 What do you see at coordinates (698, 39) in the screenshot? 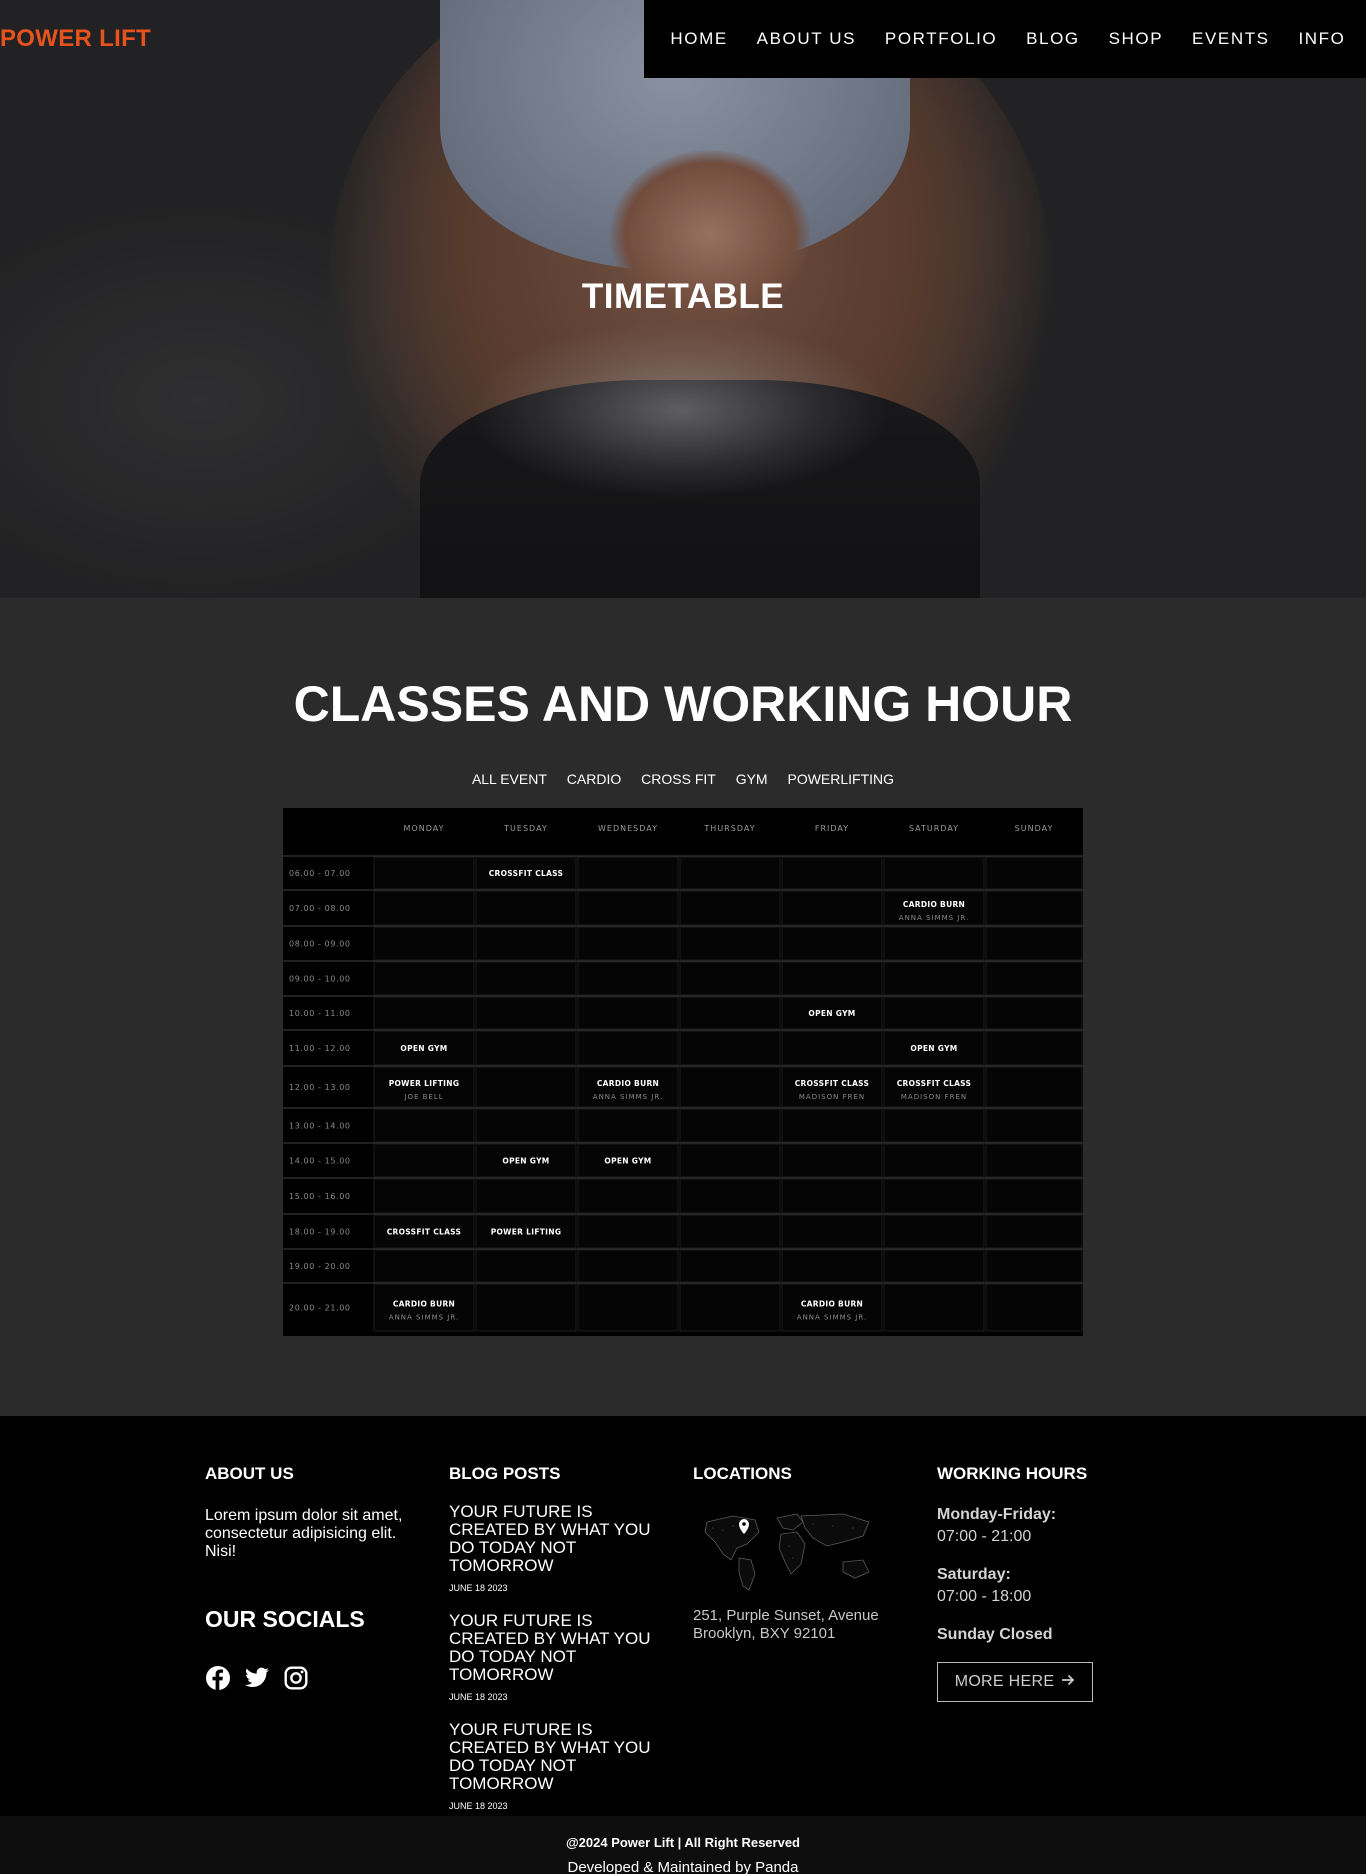
I see `nav-home: HOME` at bounding box center [698, 39].